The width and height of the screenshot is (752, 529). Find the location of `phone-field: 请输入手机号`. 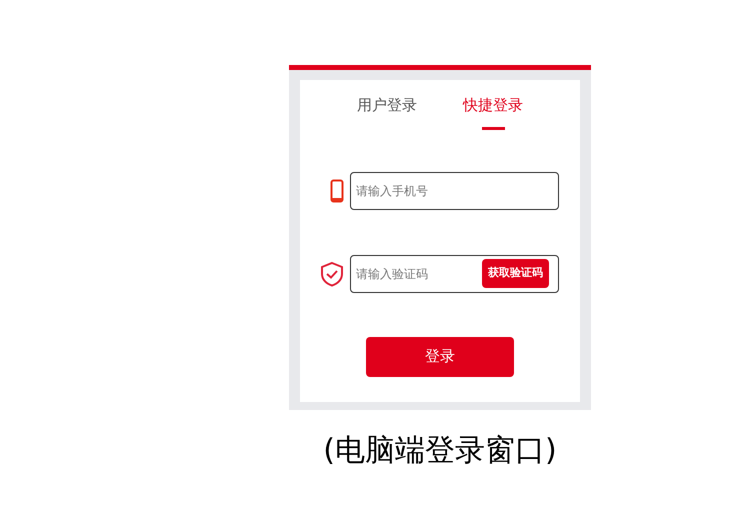

phone-field: 请输入手机号 is located at coordinates (454, 191).